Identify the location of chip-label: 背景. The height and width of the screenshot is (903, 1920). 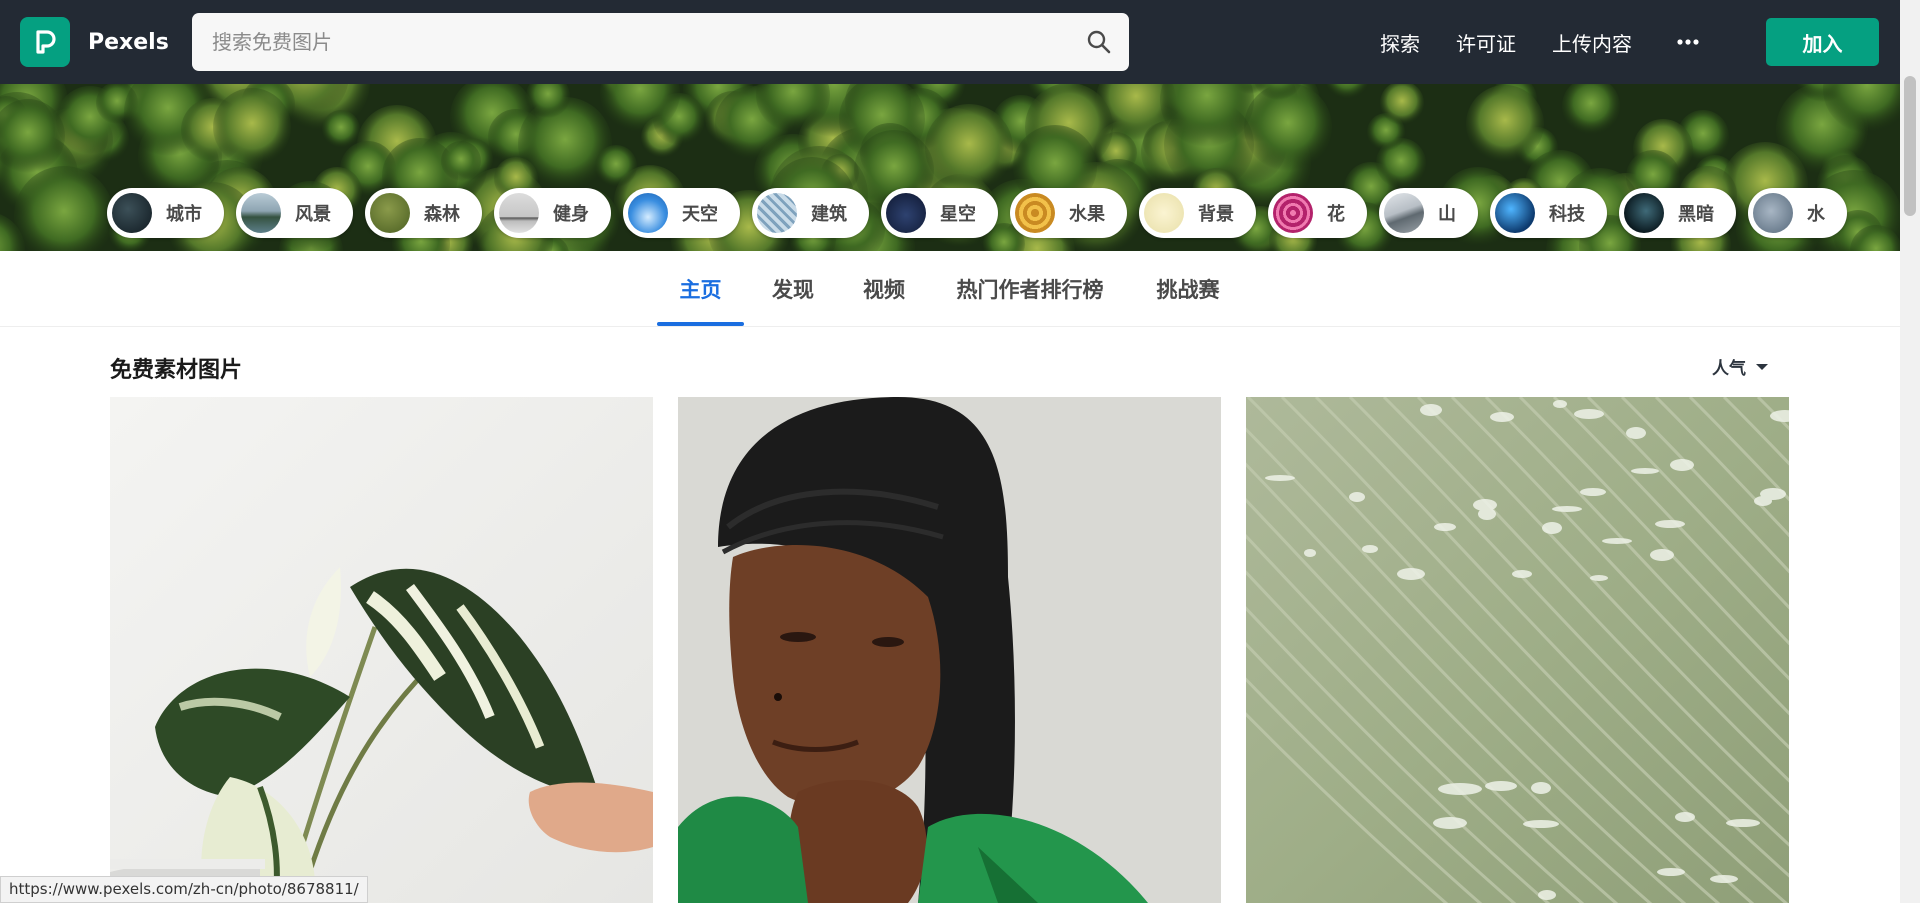
(1216, 214).